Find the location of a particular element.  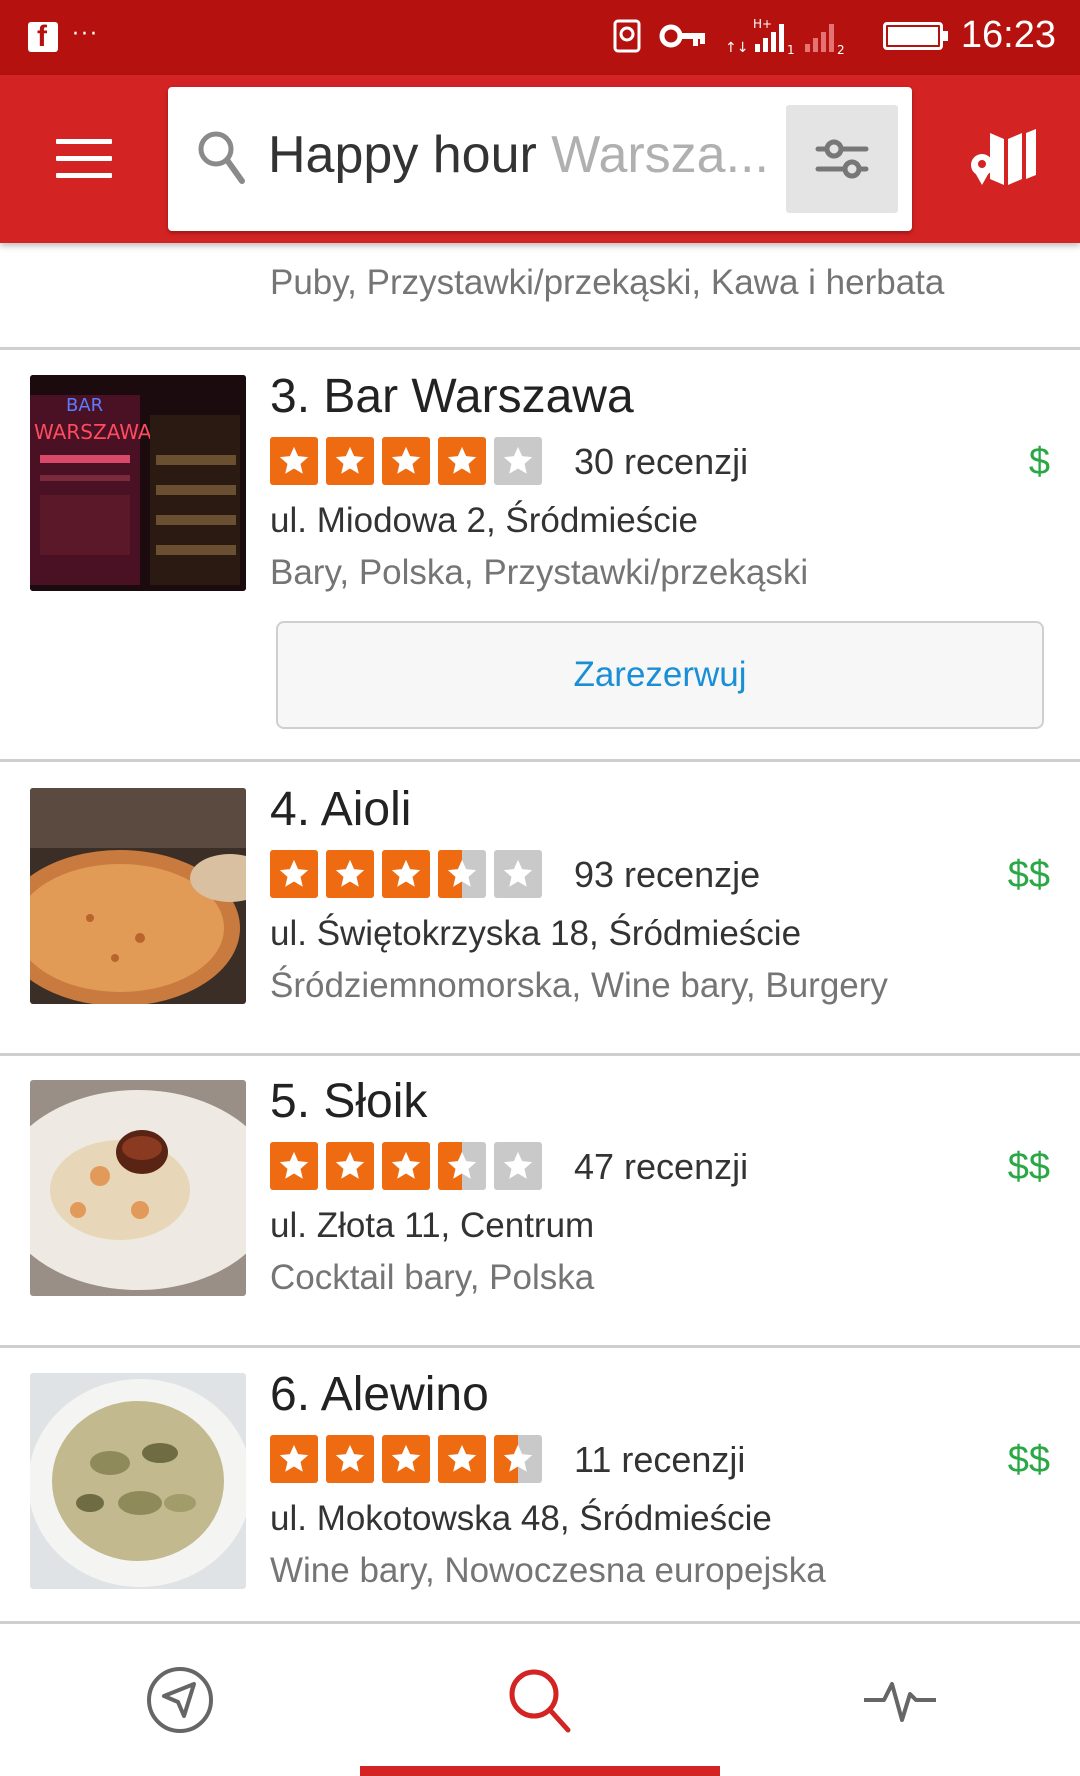

business-categories: Bary, Polska, Przystawki/przekąski is located at coordinates (539, 572).